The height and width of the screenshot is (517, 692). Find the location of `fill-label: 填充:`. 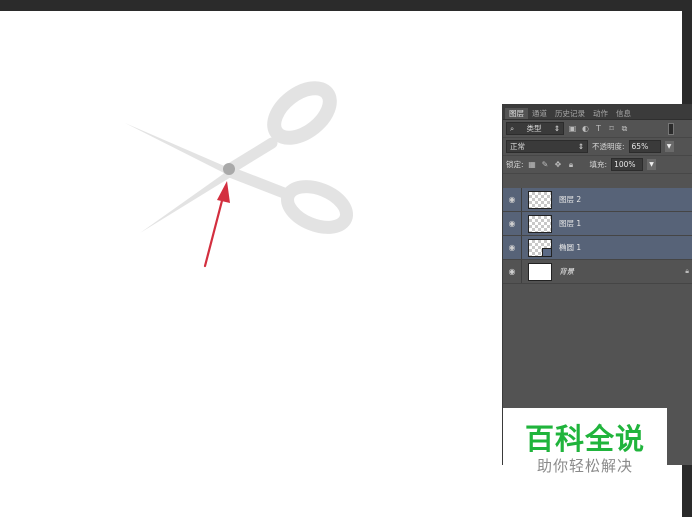

fill-label: 填充: is located at coordinates (598, 164).